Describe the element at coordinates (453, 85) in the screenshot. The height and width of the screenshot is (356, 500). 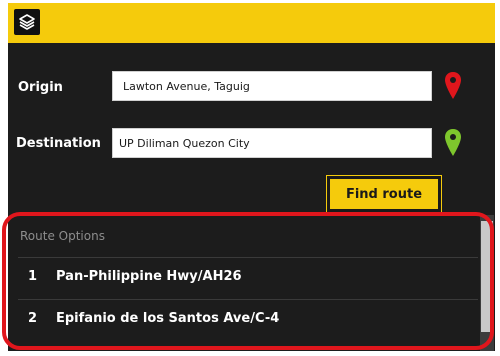
I see `origin-pin-icon` at that location.